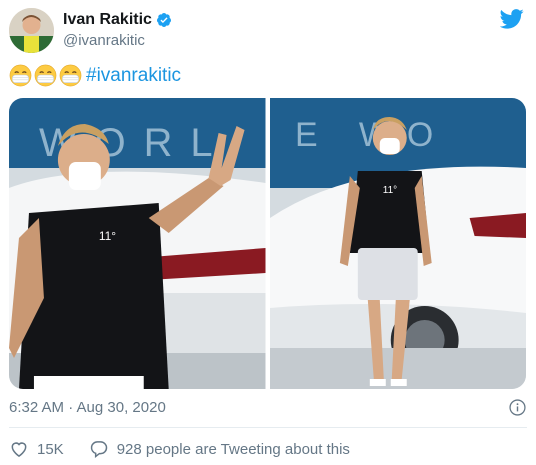 This screenshot has width=536, height=465. Describe the element at coordinates (31, 30) in the screenshot. I see `avatar` at that location.